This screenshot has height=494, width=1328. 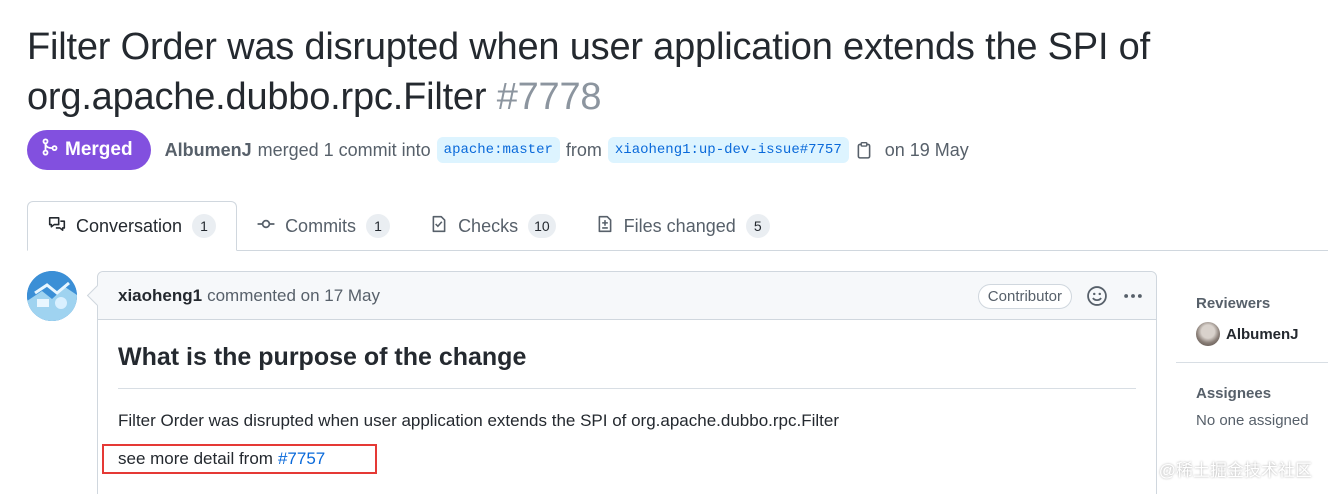 What do you see at coordinates (1024, 296) in the screenshot?
I see `contributor-badge: Contributor` at bounding box center [1024, 296].